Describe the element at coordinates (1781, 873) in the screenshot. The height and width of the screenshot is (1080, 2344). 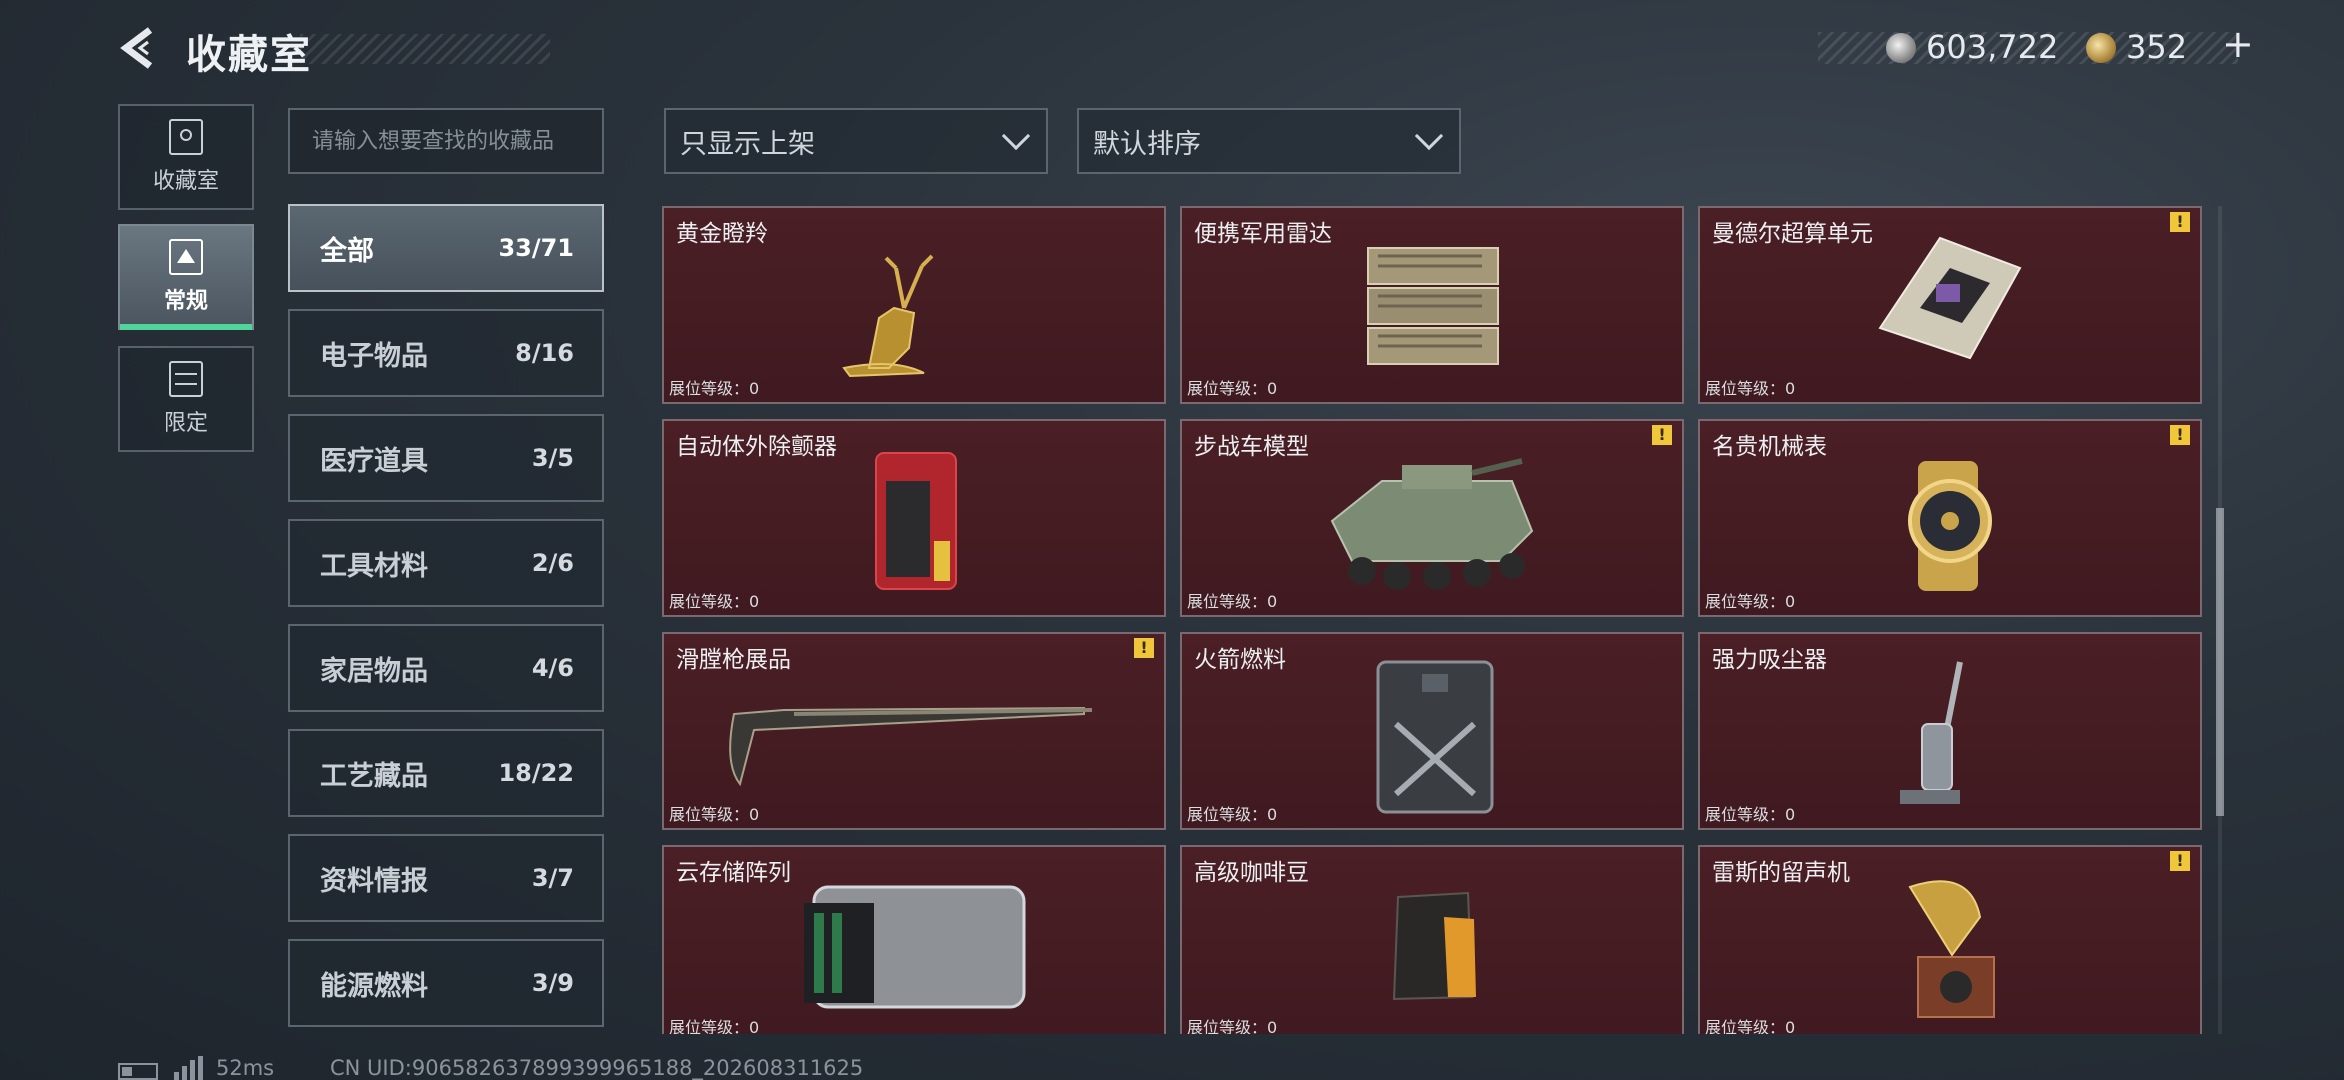
I see `item-name: 雷斯的留声机` at that location.